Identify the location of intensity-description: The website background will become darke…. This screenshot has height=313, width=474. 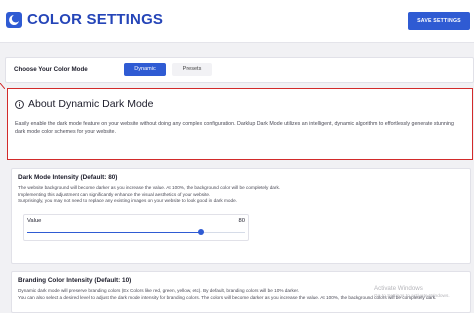
(238, 195).